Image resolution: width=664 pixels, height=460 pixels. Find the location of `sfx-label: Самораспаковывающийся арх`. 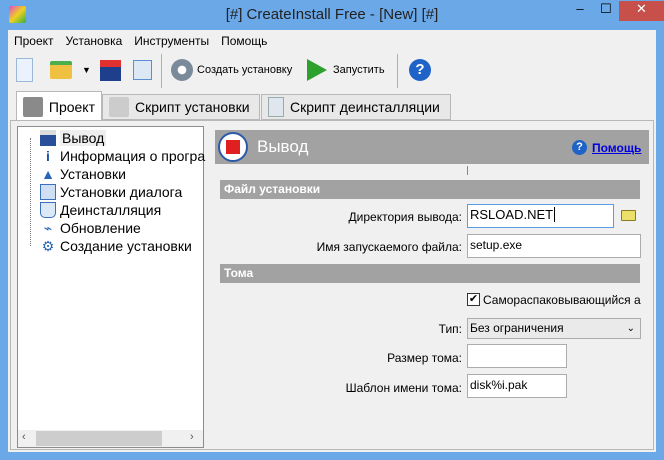

sfx-label: Самораспаковывающийся арх is located at coordinates (562, 300).